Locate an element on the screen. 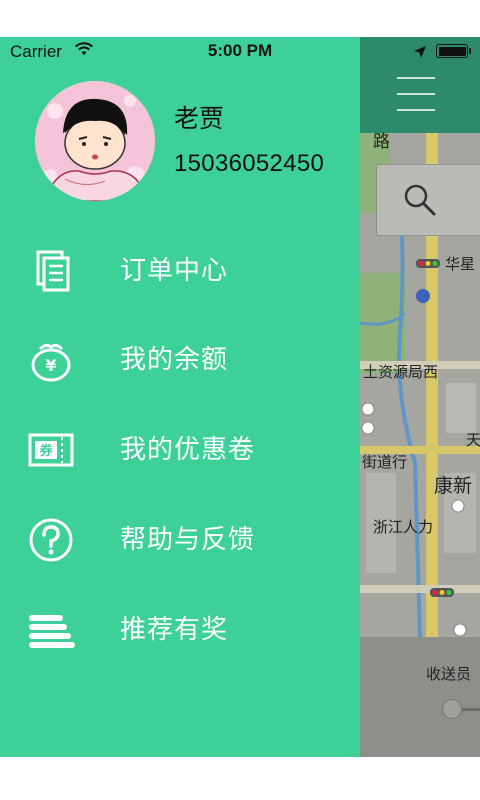 This screenshot has width=480, height=800. menu-item-orders: 订单中心 is located at coordinates (180, 270).